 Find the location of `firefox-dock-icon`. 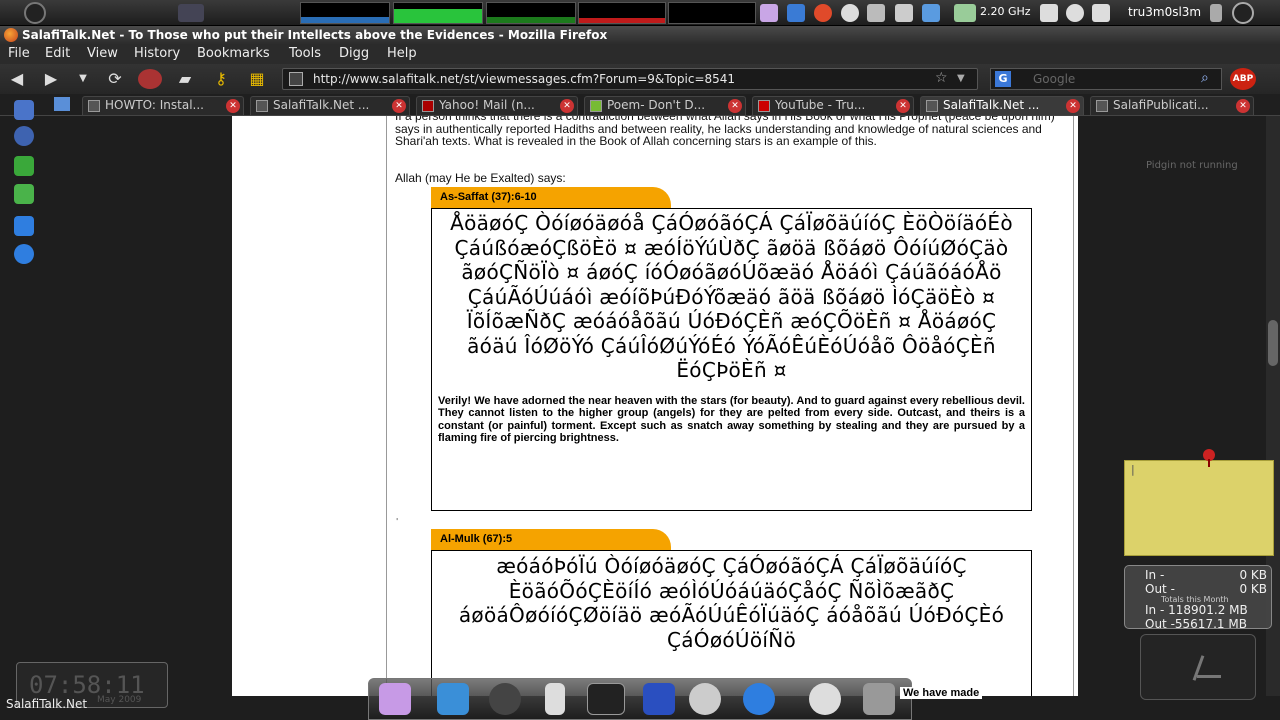

firefox-dock-icon is located at coordinates (759, 699).